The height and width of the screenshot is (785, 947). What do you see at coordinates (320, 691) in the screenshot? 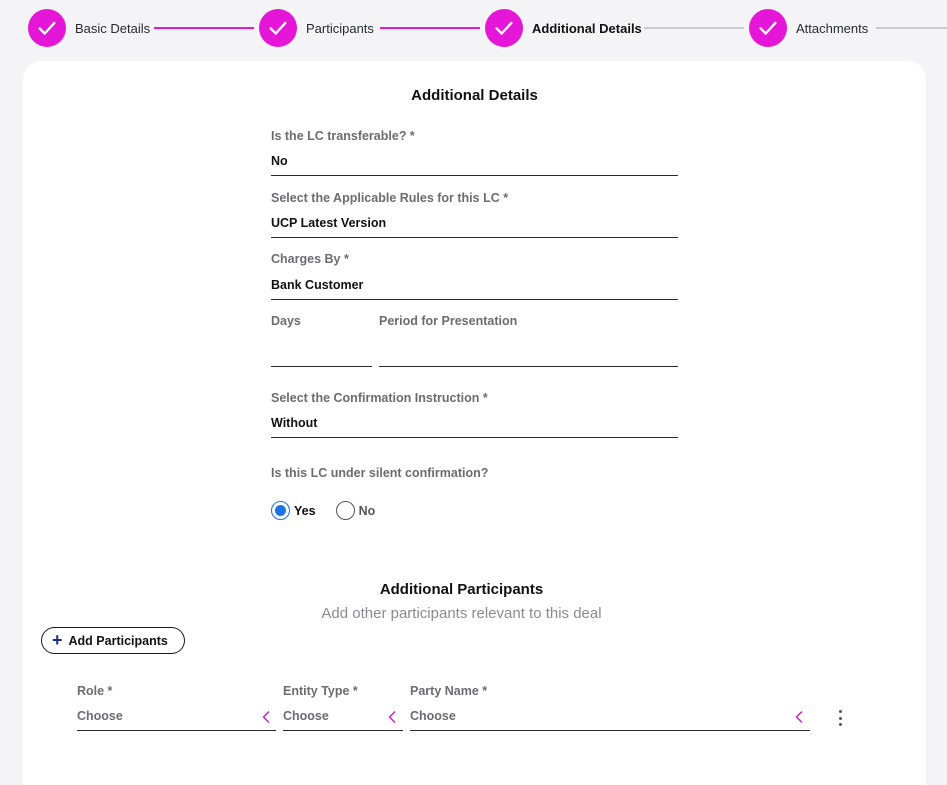
I see `entity-type-label: Entity Type *` at bounding box center [320, 691].